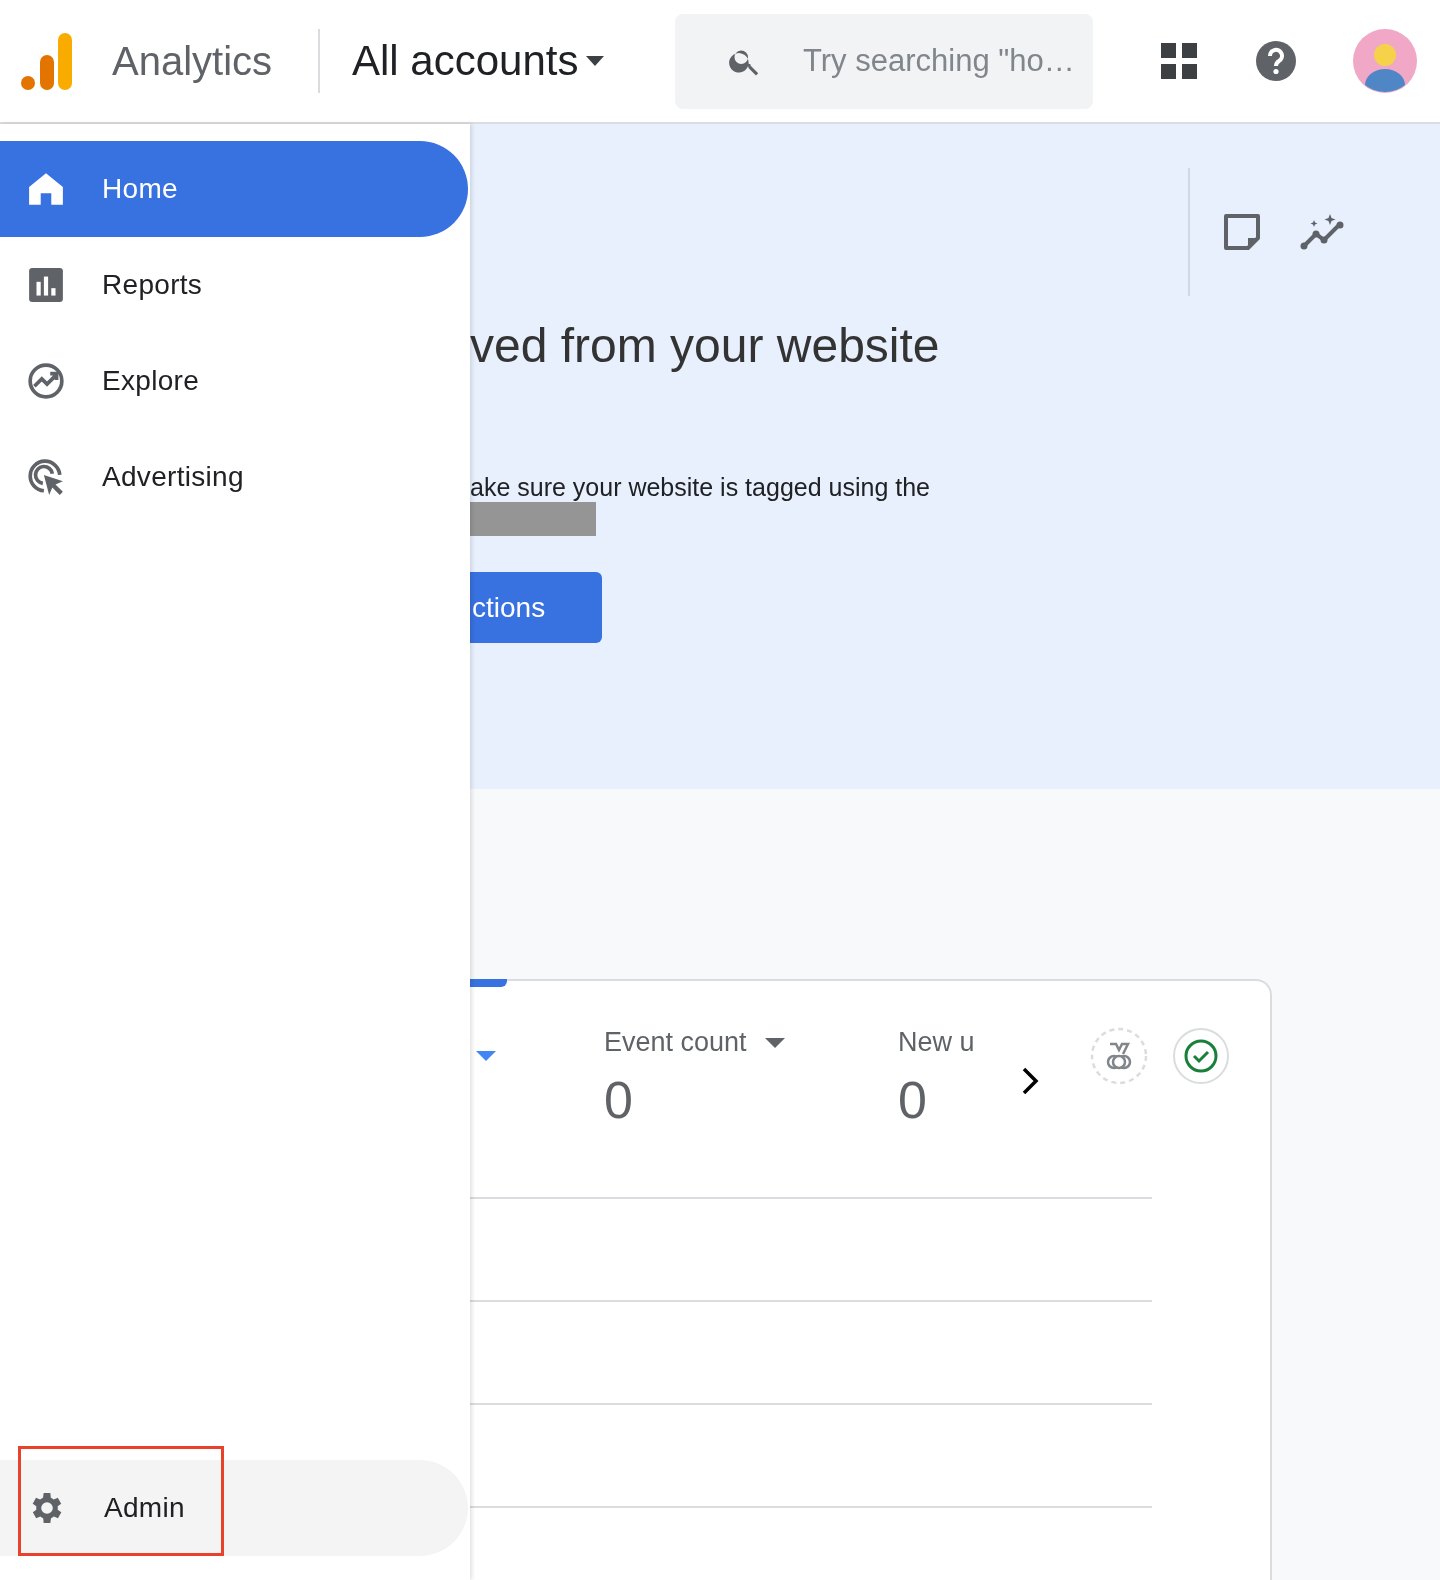 This screenshot has height=1580, width=1440. What do you see at coordinates (1385, 61) in the screenshot?
I see `avatar-icon` at bounding box center [1385, 61].